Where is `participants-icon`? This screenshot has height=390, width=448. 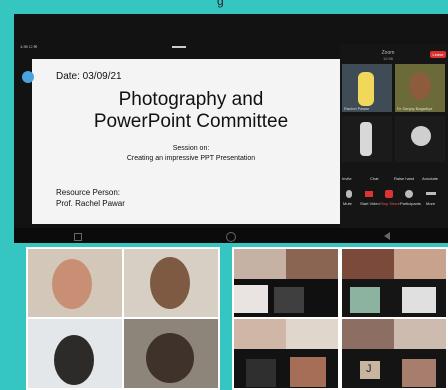
participants-icon is located at coordinates (409, 194).